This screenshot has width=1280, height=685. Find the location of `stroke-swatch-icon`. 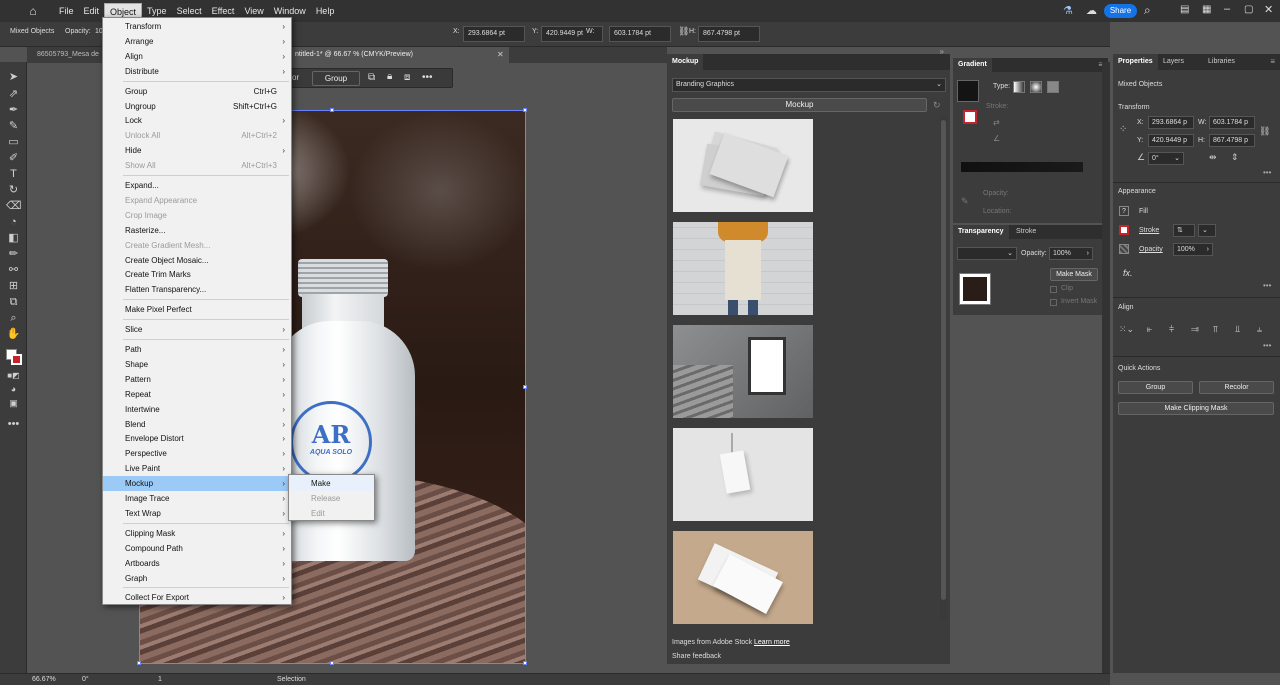

stroke-swatch-icon is located at coordinates (1124, 230).